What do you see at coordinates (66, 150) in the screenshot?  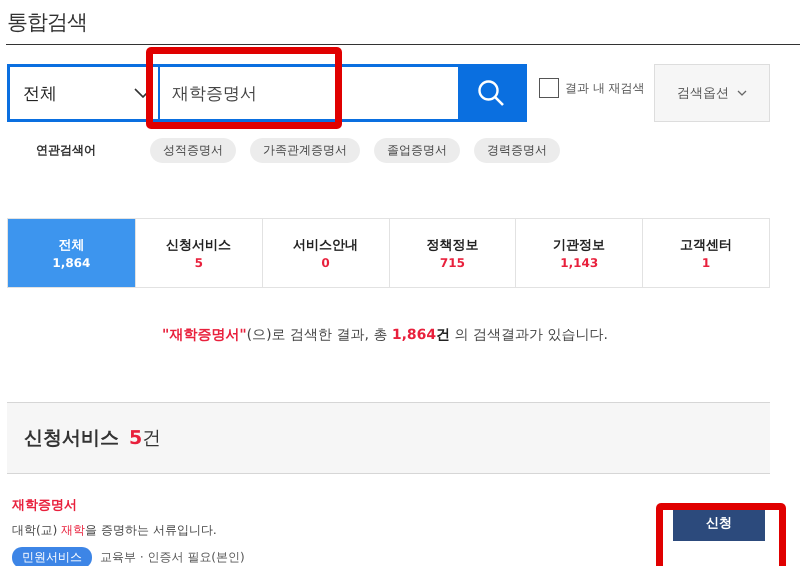 I see `related-keywords-label: 연관검색어` at bounding box center [66, 150].